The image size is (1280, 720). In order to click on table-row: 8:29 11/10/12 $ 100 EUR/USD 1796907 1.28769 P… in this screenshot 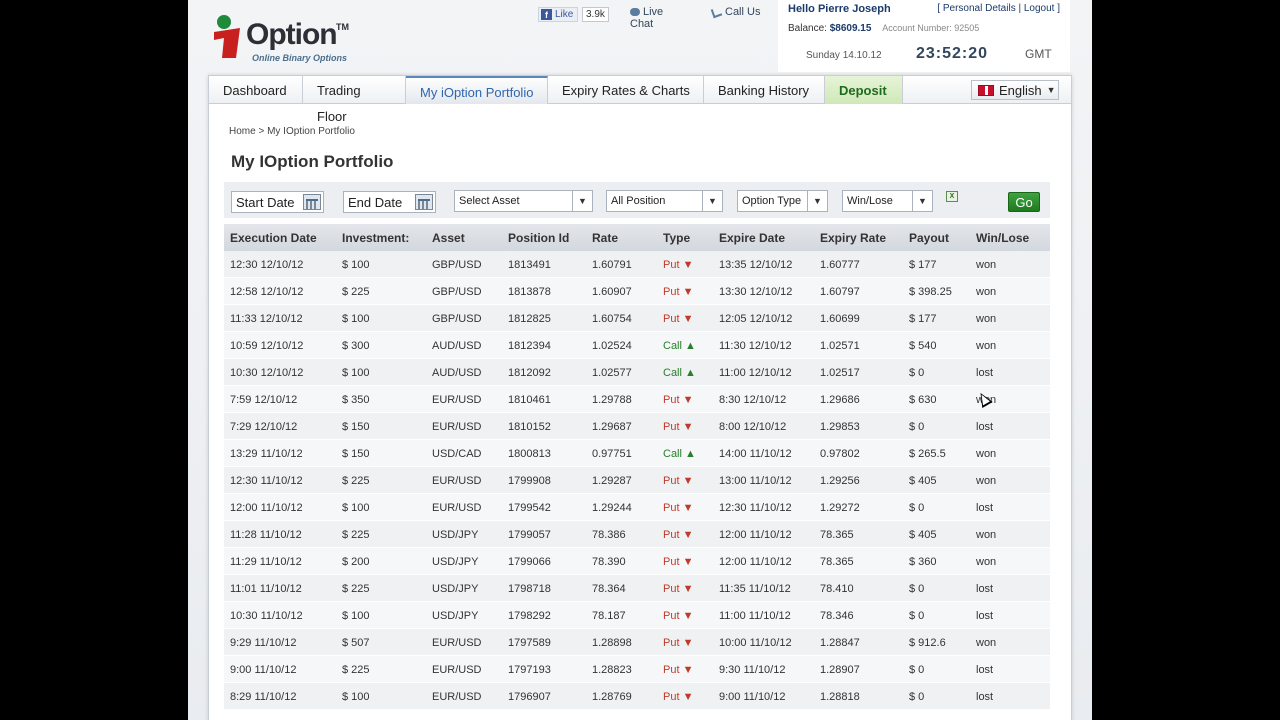, I will do `click(637, 696)`.